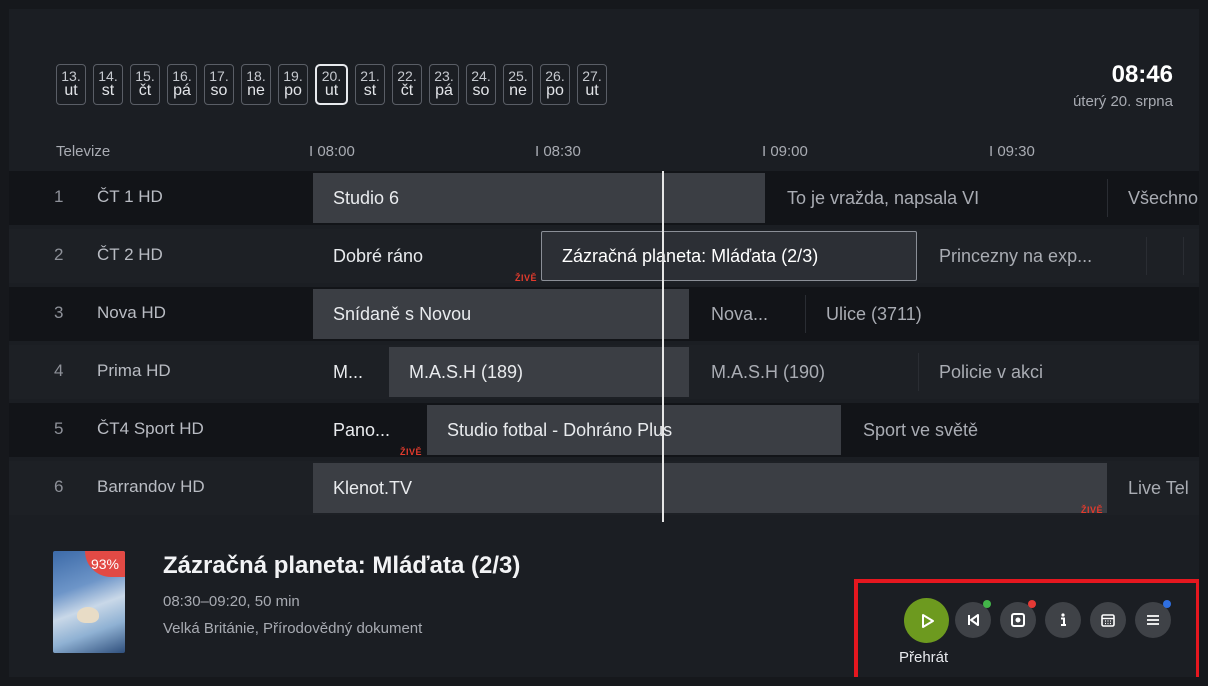 Image resolution: width=1208 pixels, height=686 pixels. I want to click on program-tile-focused: Zázračná planeta: Mláďata (2/3), so click(729, 256).